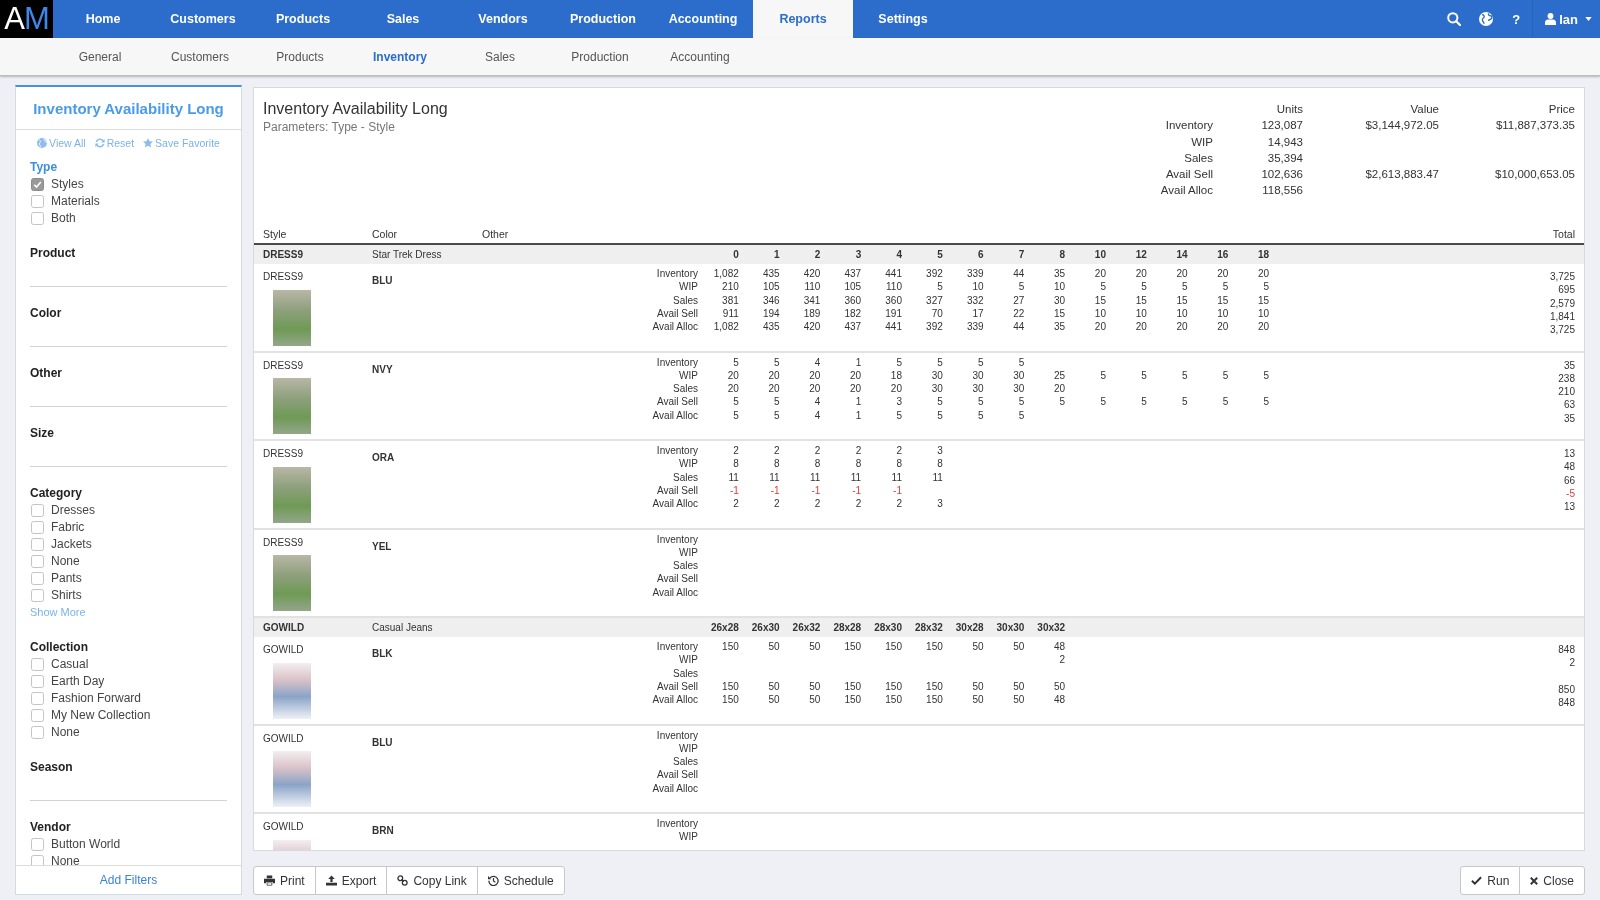 The width and height of the screenshot is (1600, 900). Describe the element at coordinates (75, 201) in the screenshot. I see `checkbox-label: Materials` at that location.